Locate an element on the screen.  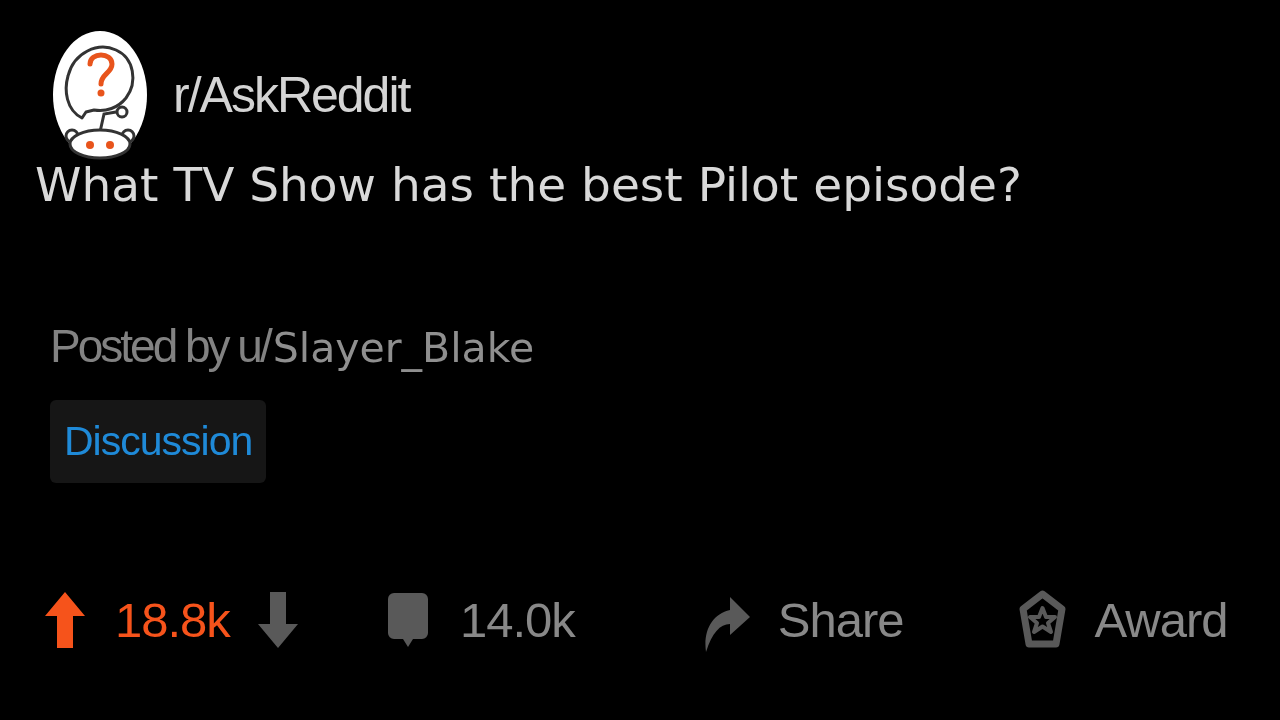
flair-tag: Discussion is located at coordinates (158, 441).